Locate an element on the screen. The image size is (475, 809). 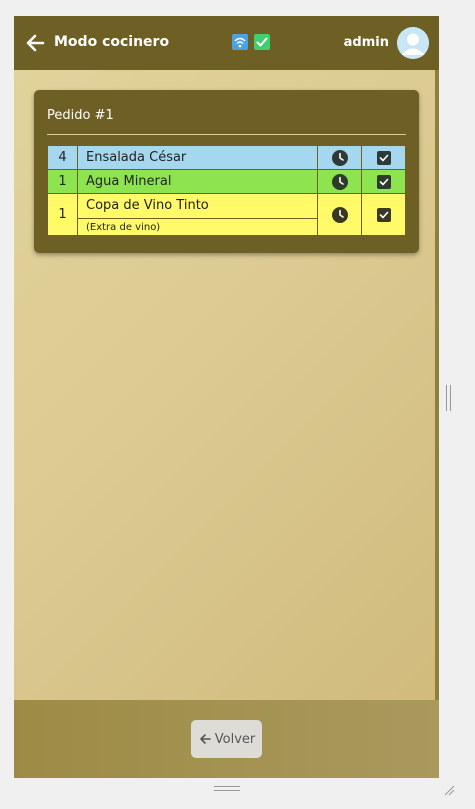
resize-grip-icon is located at coordinates (449, 790).